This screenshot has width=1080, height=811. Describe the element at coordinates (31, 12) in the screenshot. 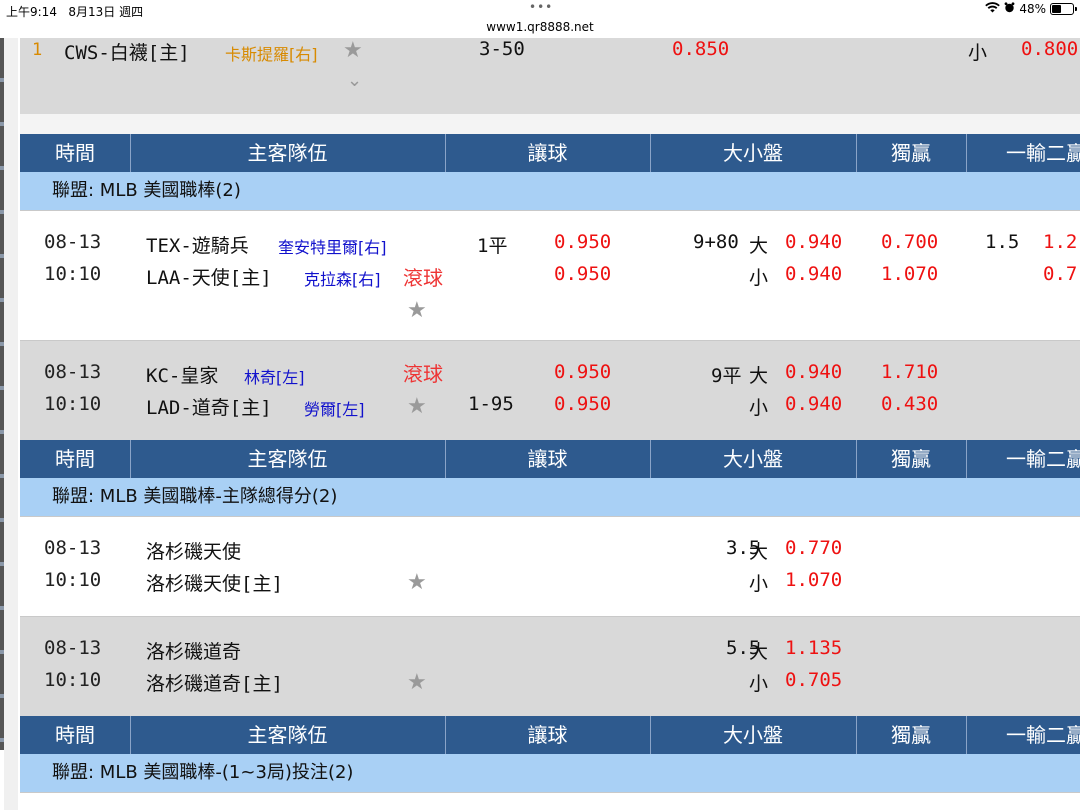

I see `status-time: 上午9:14` at that location.